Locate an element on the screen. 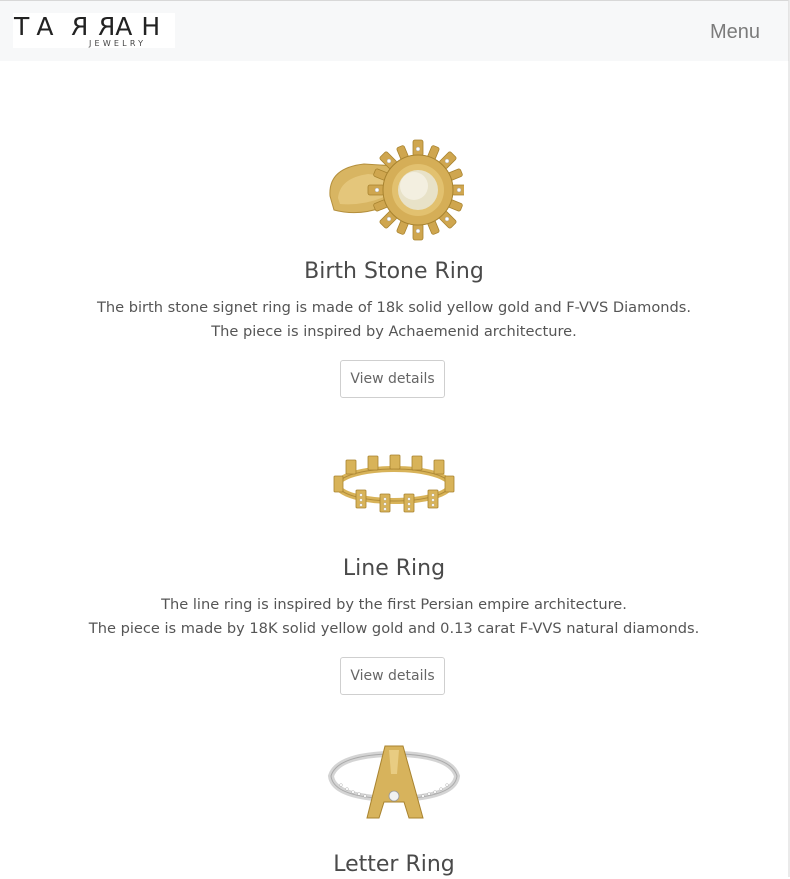 Image resolution: width=790 pixels, height=879 pixels. logo-subtitle: JEWELRY is located at coordinates (118, 43).